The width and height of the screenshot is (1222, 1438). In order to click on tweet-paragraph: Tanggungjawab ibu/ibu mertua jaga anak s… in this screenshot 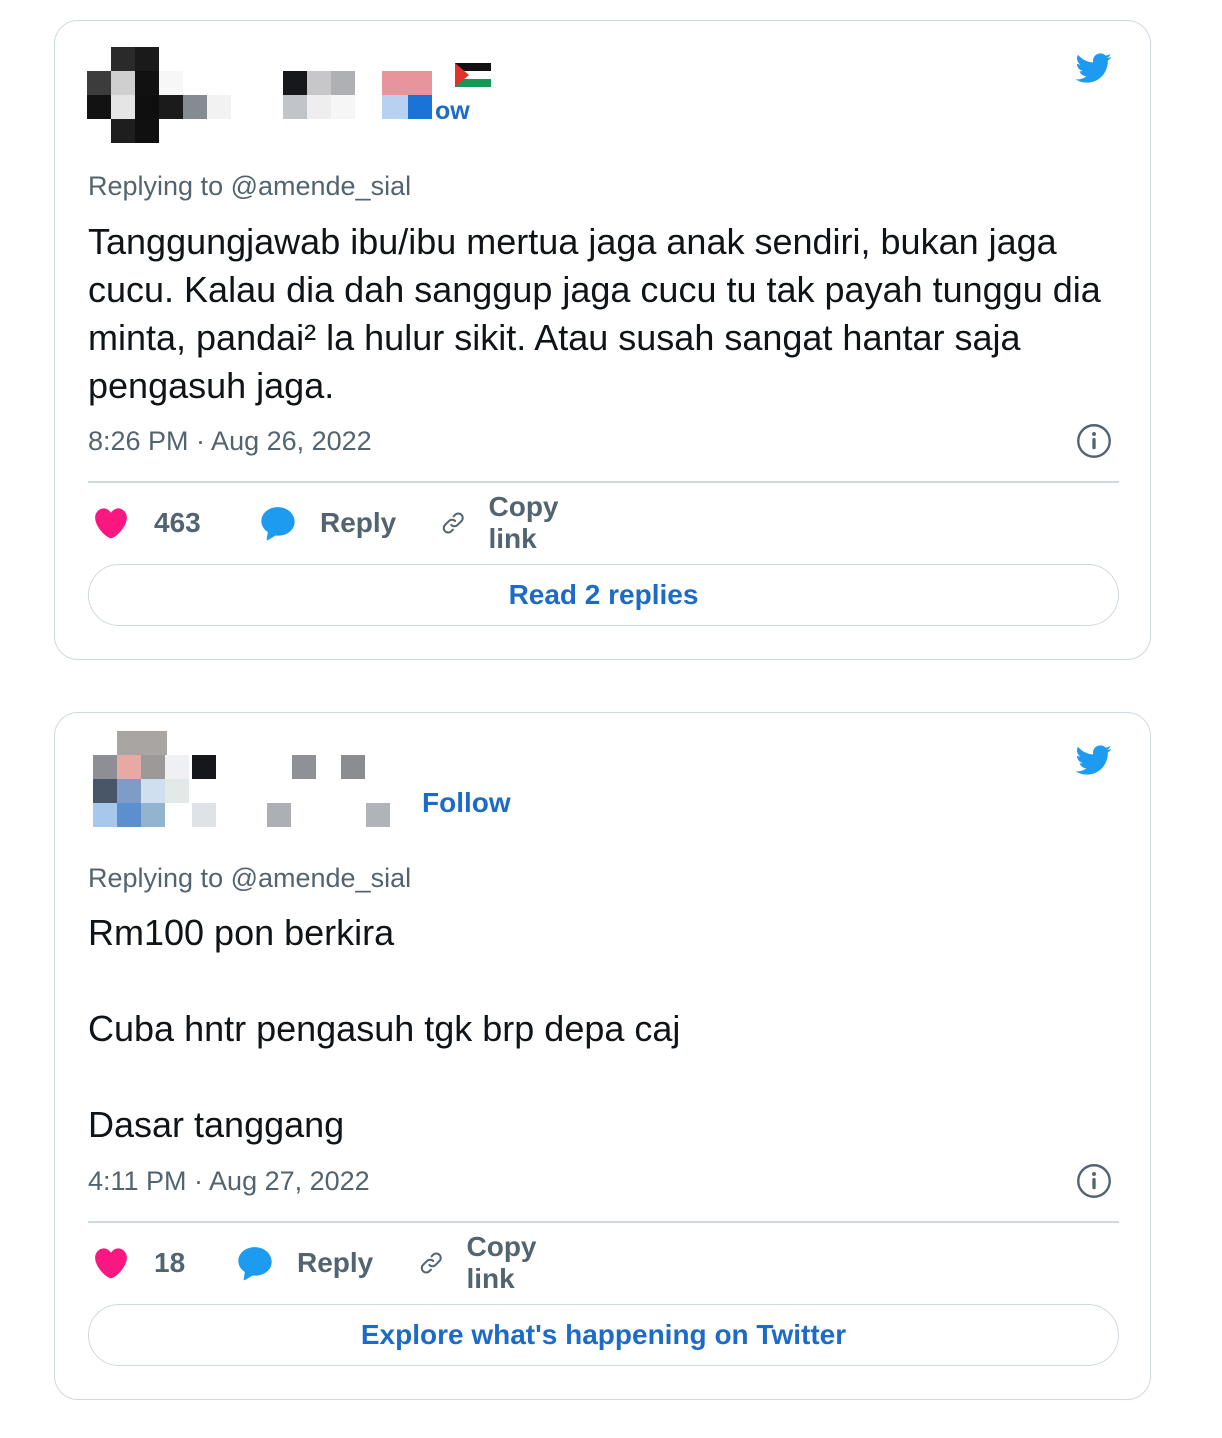, I will do `click(594, 313)`.